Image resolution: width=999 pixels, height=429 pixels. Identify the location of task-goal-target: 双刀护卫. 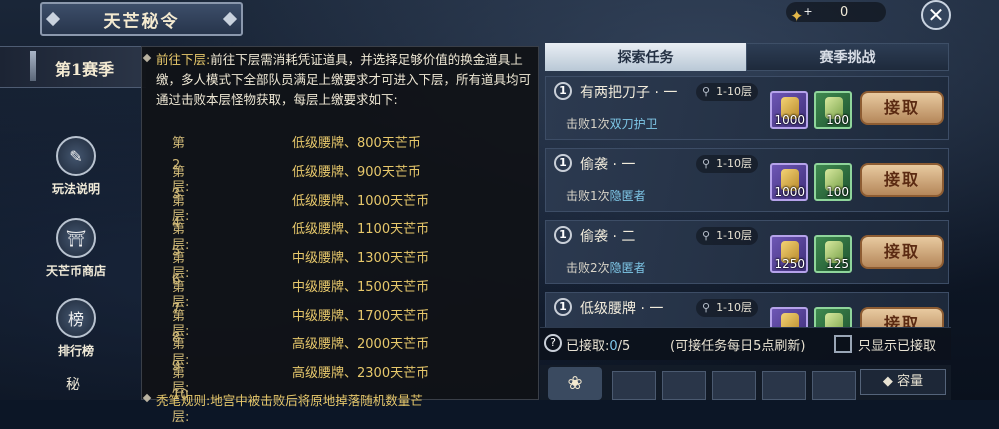
(633, 124).